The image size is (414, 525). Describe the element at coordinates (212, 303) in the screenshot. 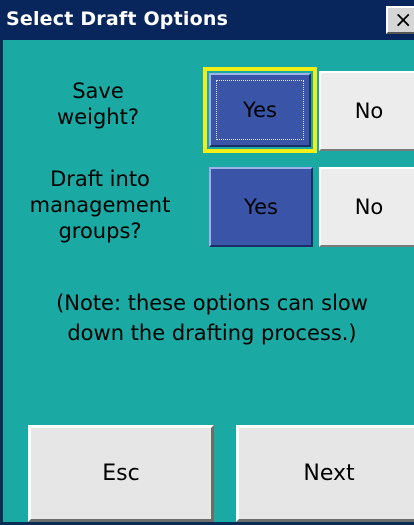

I see `note-line-1: (Note: these options can slow` at that location.